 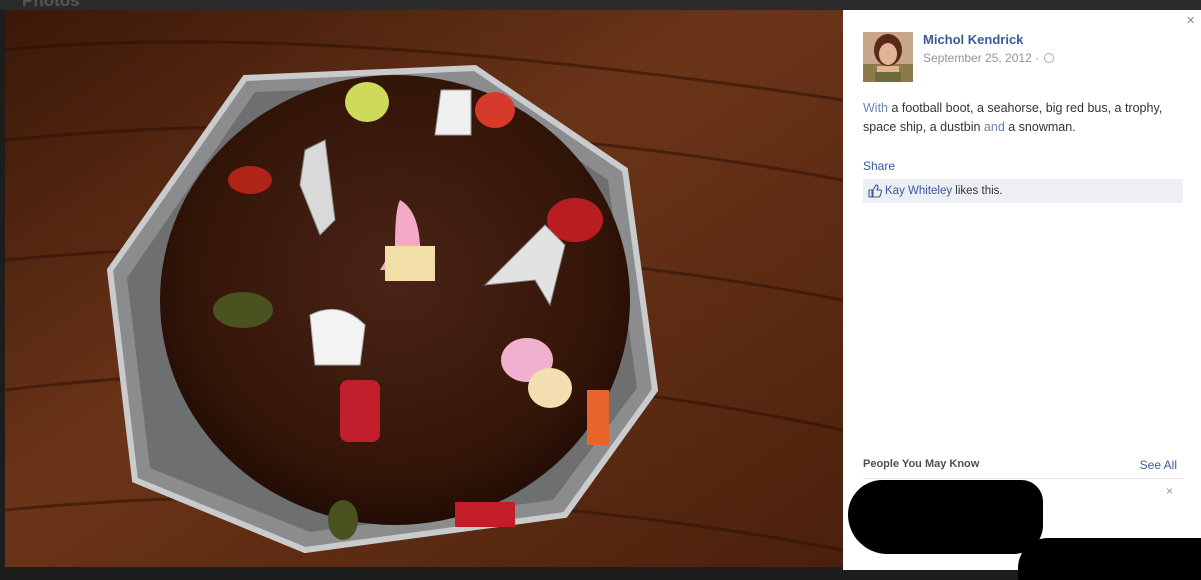 I want to click on author-avatar, so click(x=888, y=57).